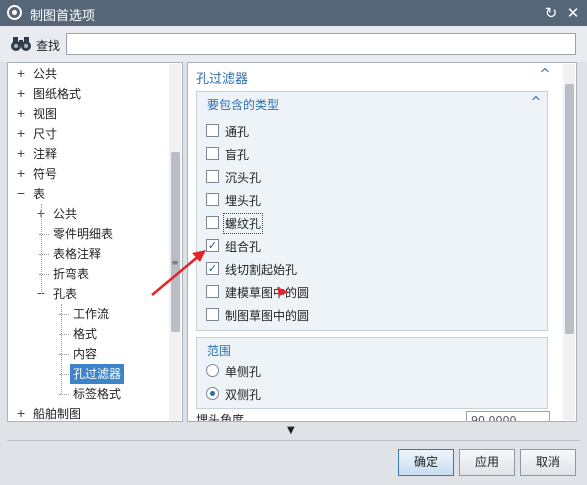  What do you see at coordinates (21, 194) in the screenshot?
I see `collapse-icon: −` at bounding box center [21, 194].